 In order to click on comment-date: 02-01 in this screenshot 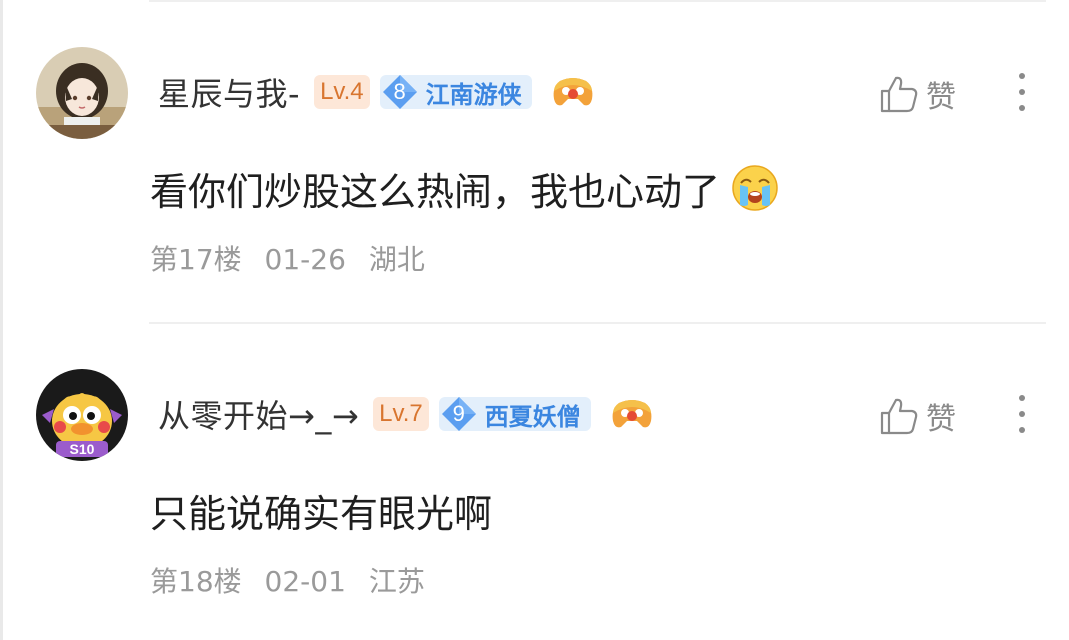, I will do `click(305, 581)`.